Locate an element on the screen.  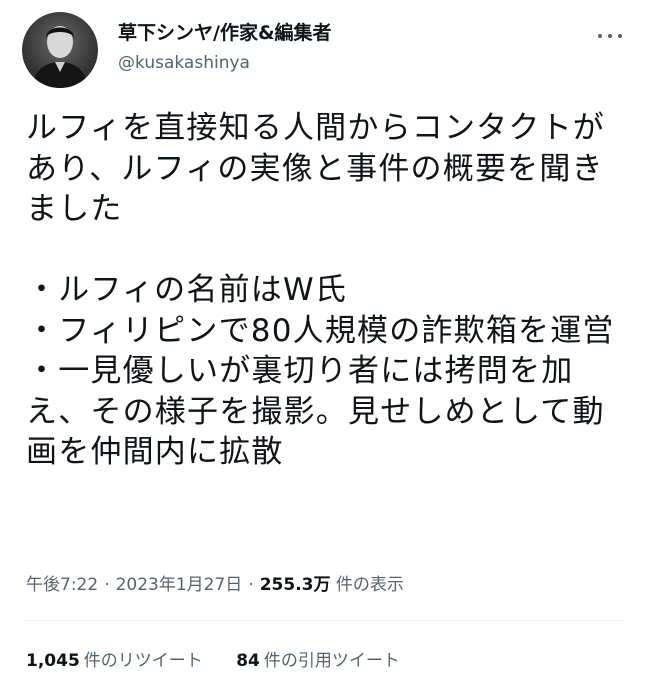
retweets-label: 件のリツイート is located at coordinates (143, 661).